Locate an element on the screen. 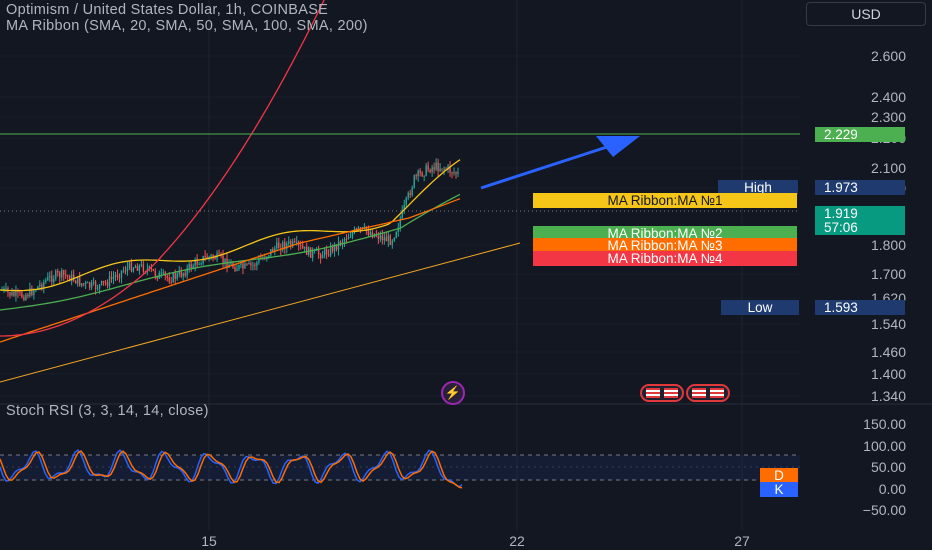  low-value: 1.593 is located at coordinates (860, 307).